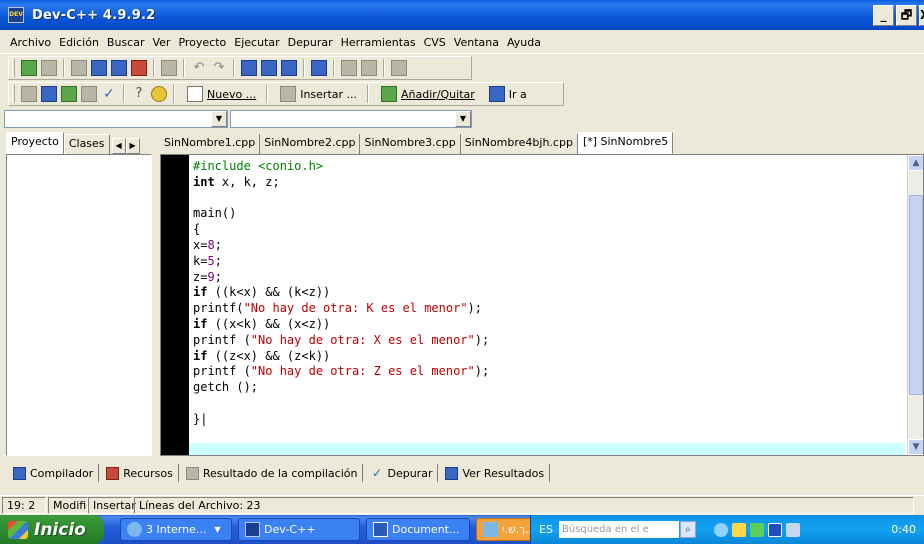  What do you see at coordinates (269, 68) in the screenshot?
I see `replace-icon` at bounding box center [269, 68].